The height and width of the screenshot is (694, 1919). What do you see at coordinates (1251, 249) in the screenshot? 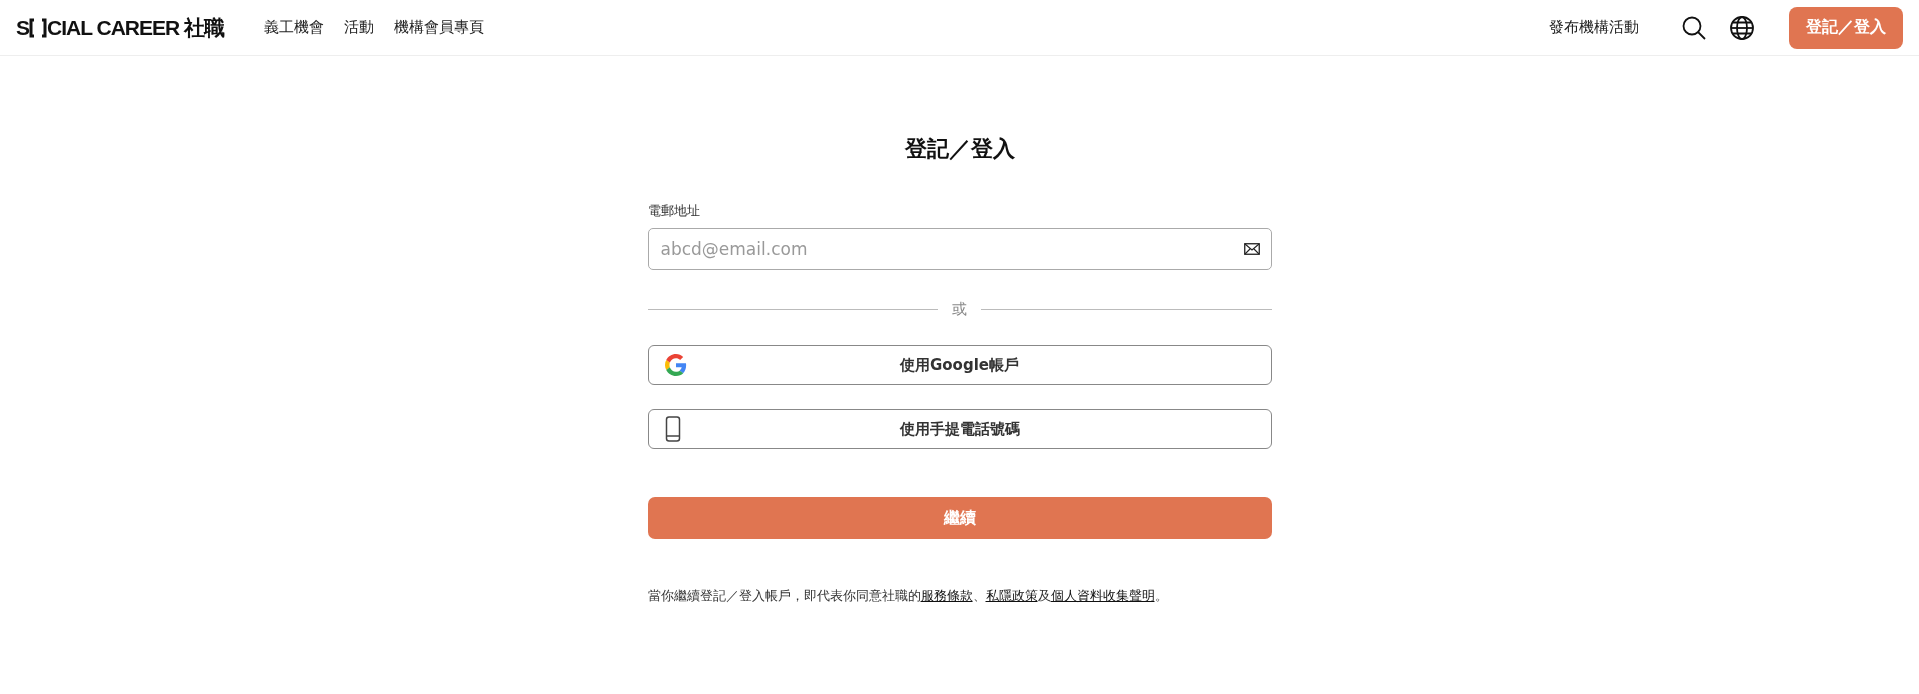
I see `mail-icon` at bounding box center [1251, 249].